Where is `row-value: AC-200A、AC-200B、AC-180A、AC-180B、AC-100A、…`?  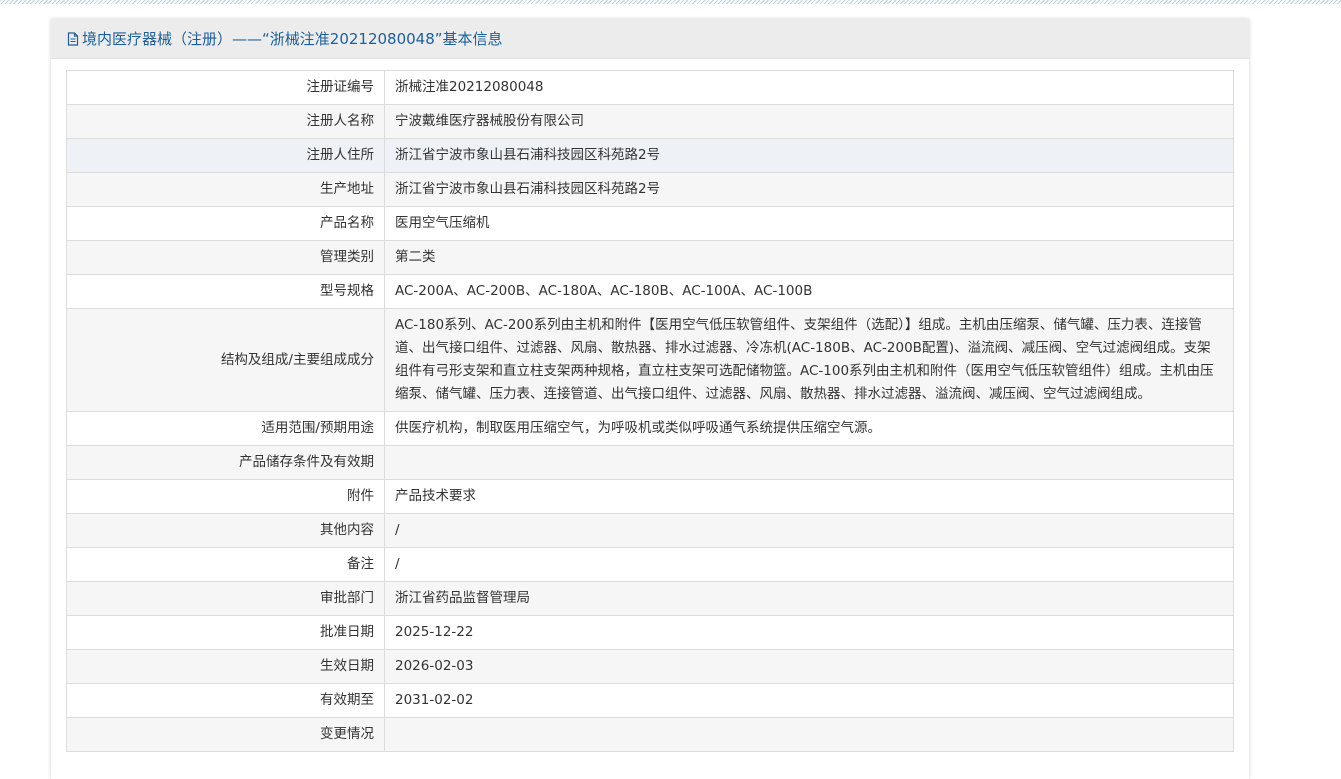 row-value: AC-200A、AC-200B、AC-180A、AC-180B、AC-100A、… is located at coordinates (809, 291).